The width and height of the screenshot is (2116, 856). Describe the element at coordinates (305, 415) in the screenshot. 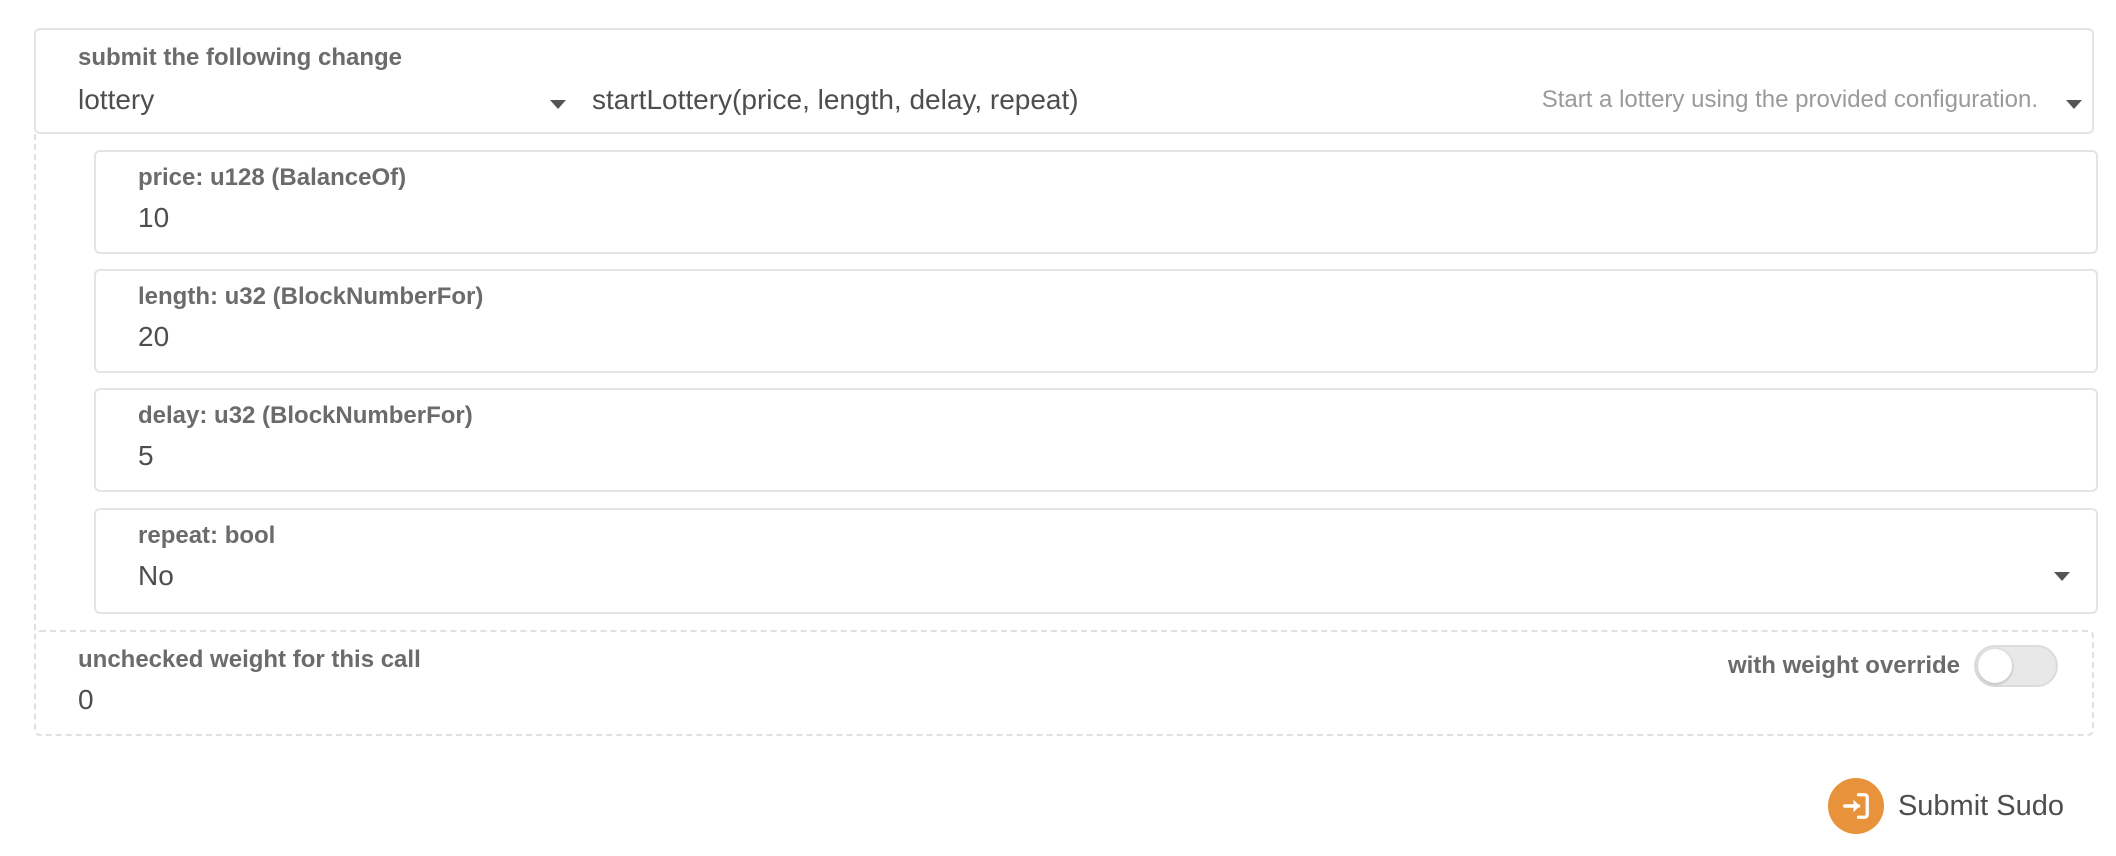

I see `param-label: delay: u32 (BlockNumberFor)` at that location.